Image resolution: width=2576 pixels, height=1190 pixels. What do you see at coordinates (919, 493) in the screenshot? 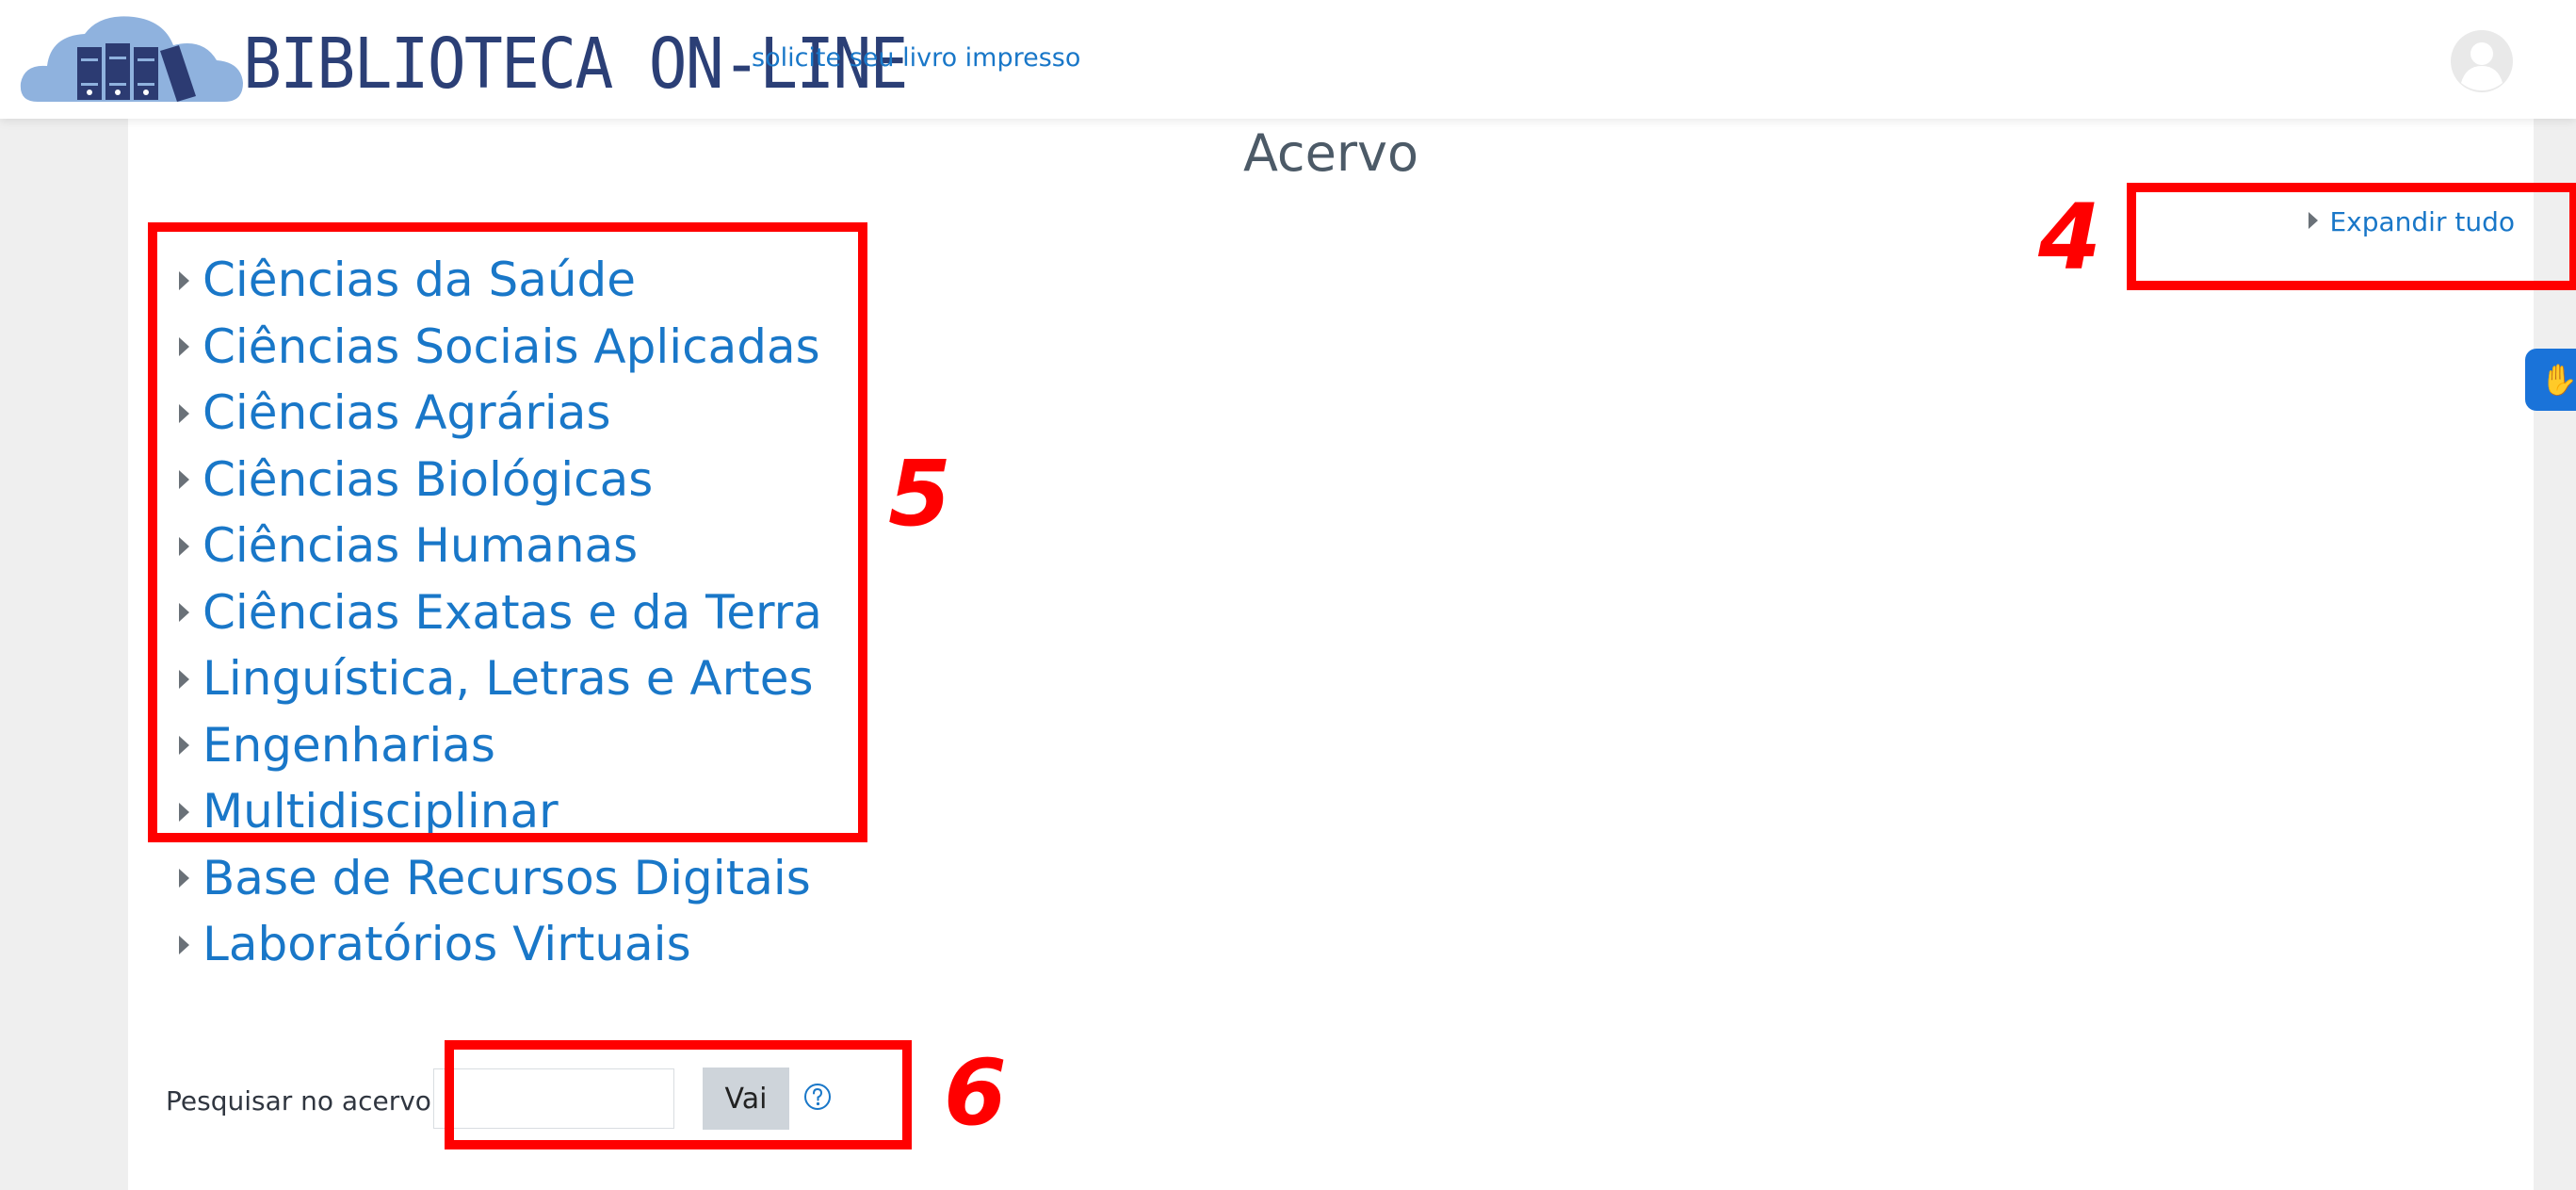
I see `annotation-number: 5` at bounding box center [919, 493].